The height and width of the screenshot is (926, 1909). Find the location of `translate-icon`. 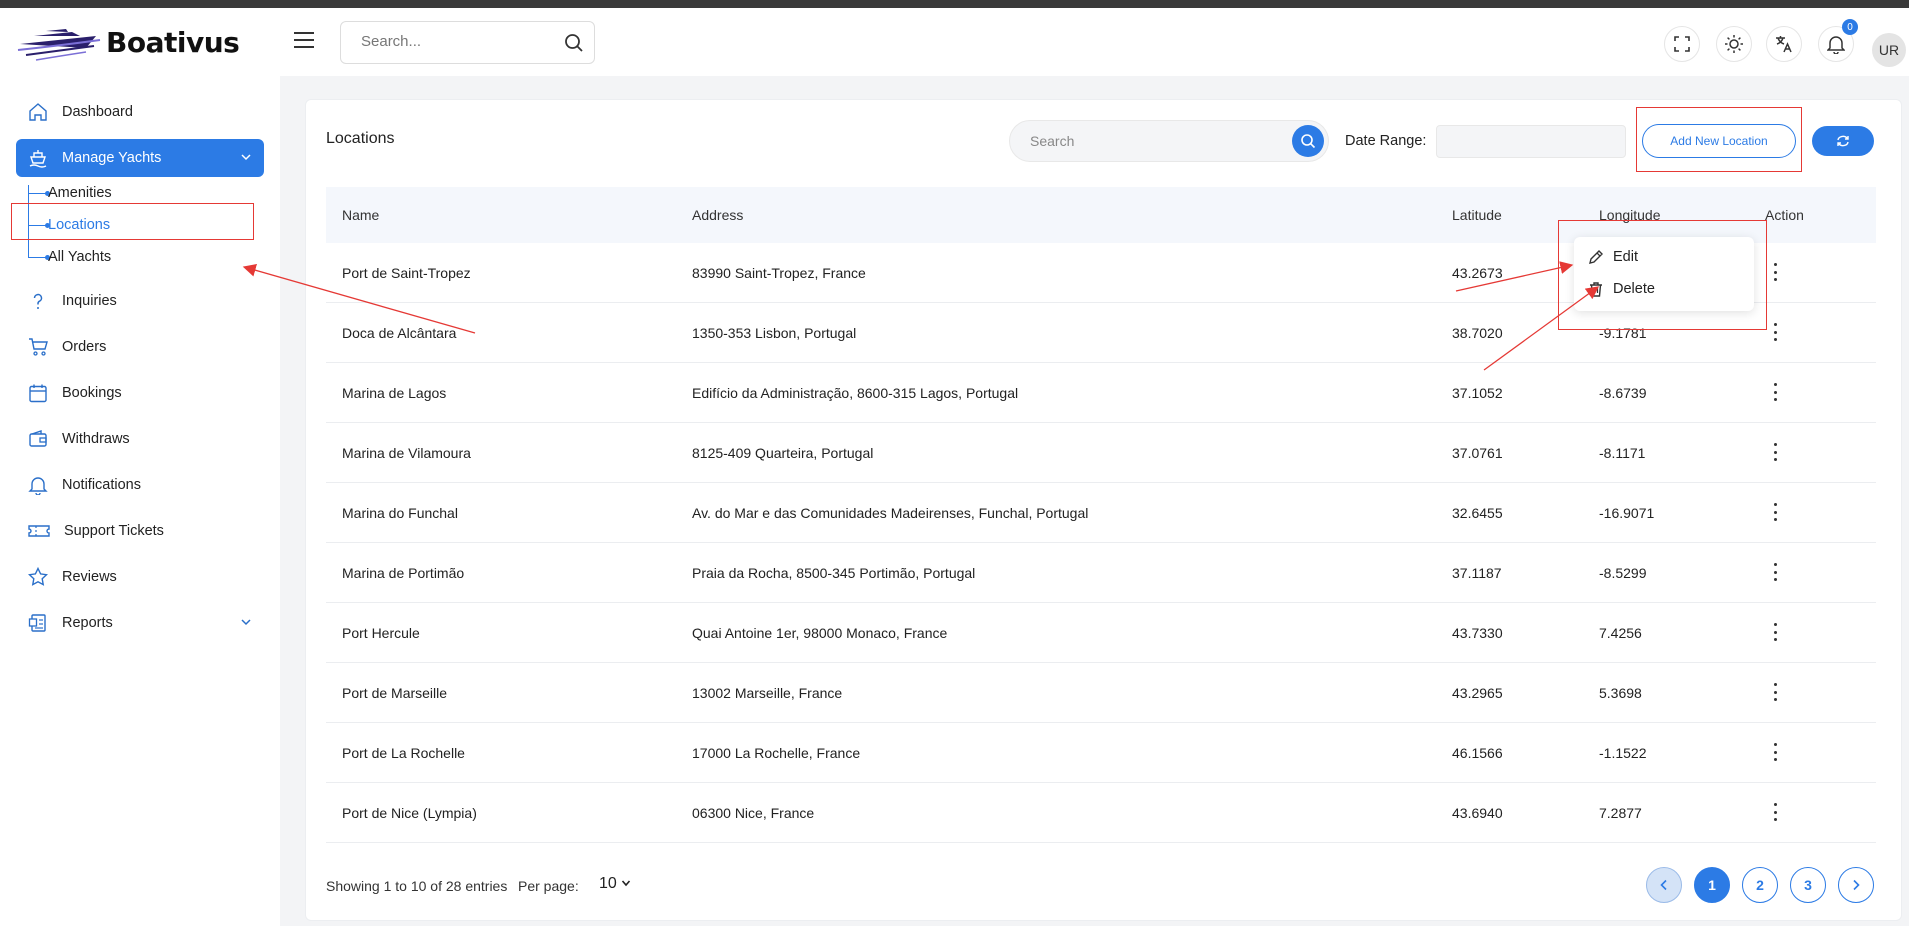

translate-icon is located at coordinates (1784, 44).